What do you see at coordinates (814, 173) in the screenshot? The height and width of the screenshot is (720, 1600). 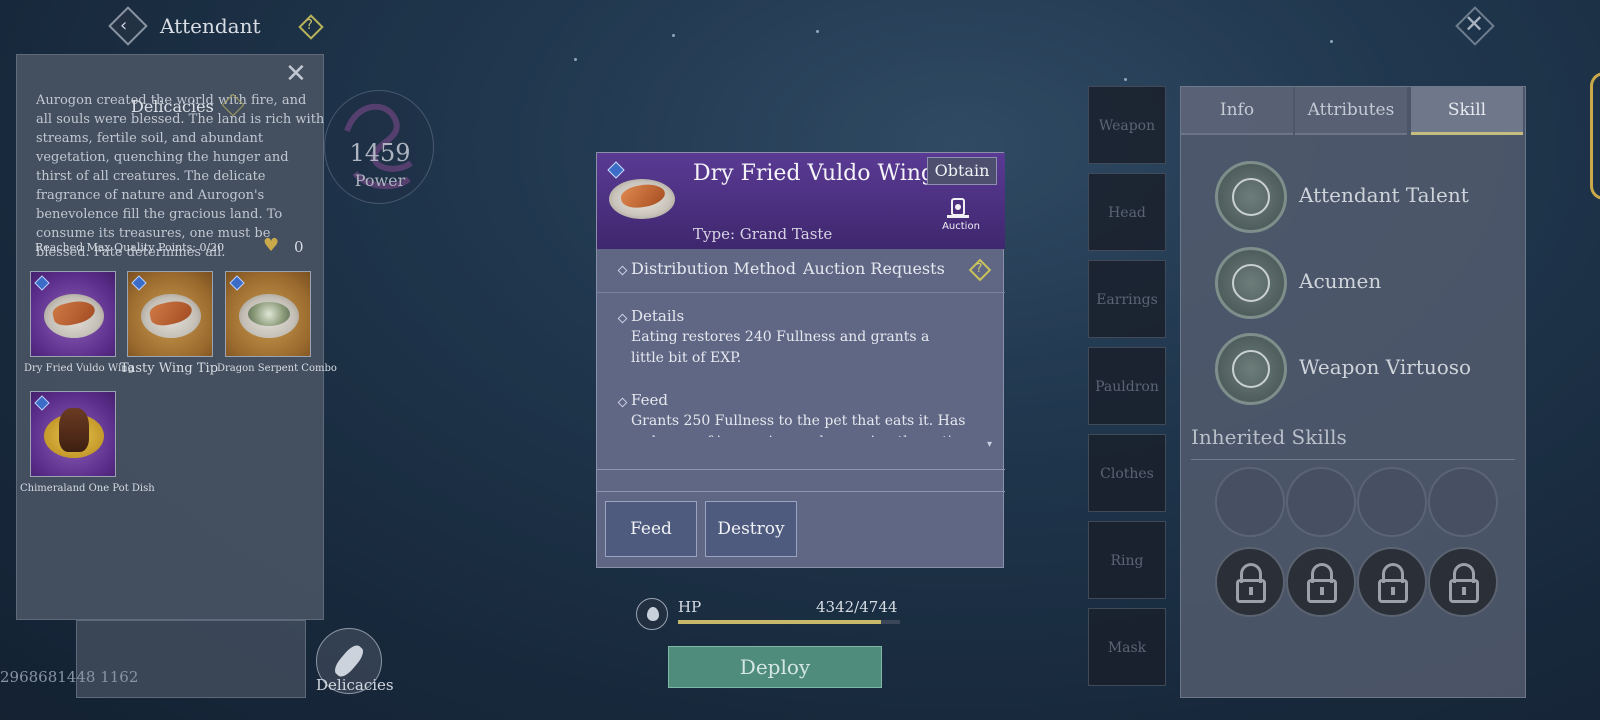 I see `item-name: Dry Fried Vuldo Wing` at bounding box center [814, 173].